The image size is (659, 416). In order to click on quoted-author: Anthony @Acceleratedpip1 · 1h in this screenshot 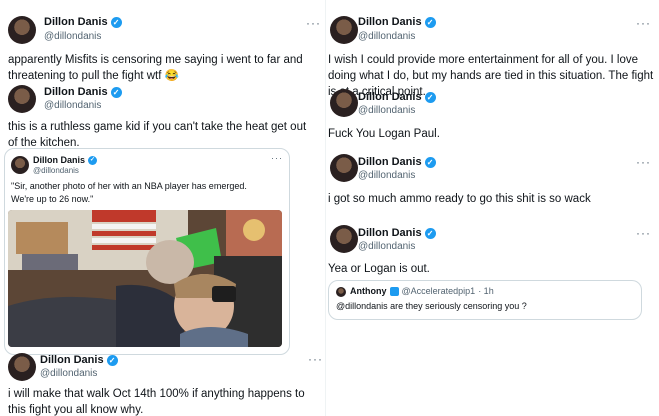, I will do `click(422, 291)`.